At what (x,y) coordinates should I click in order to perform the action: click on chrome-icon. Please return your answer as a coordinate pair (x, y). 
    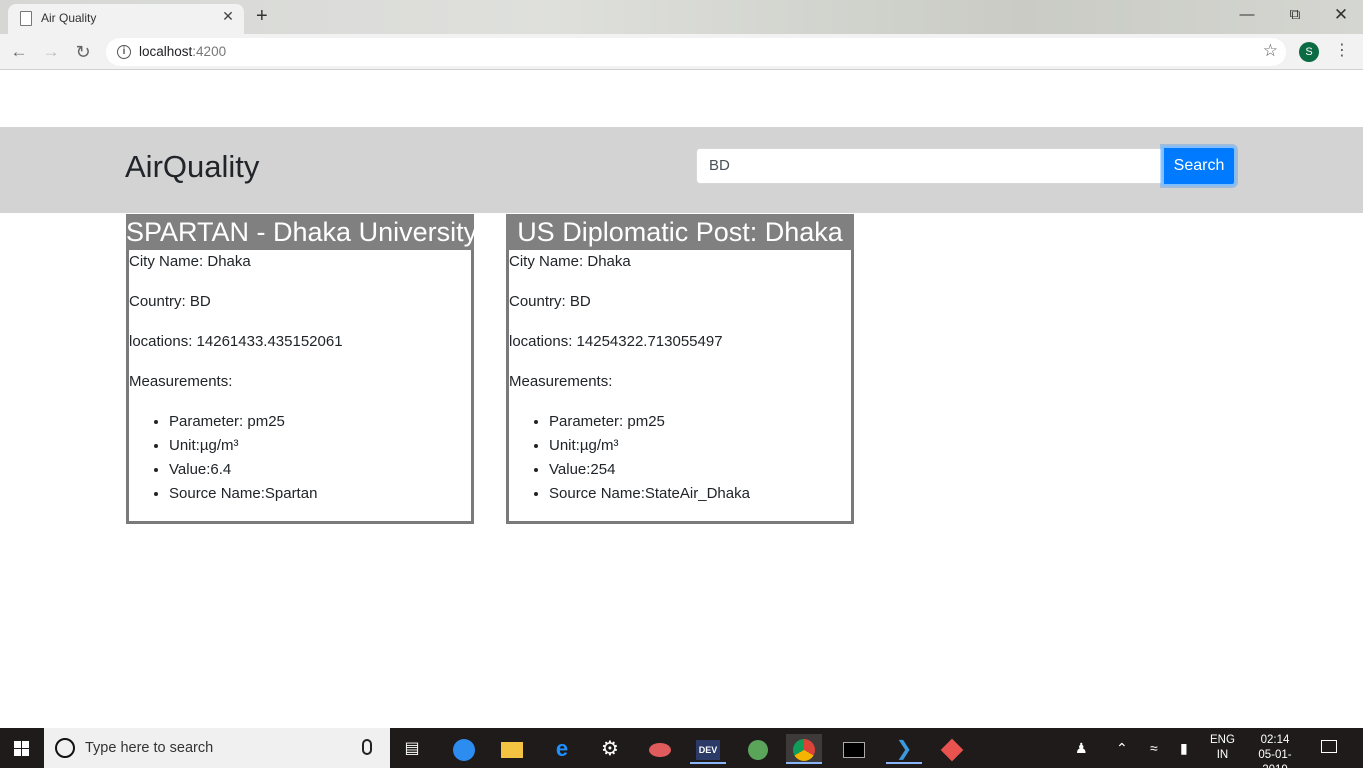
    Looking at the image, I should click on (804, 749).